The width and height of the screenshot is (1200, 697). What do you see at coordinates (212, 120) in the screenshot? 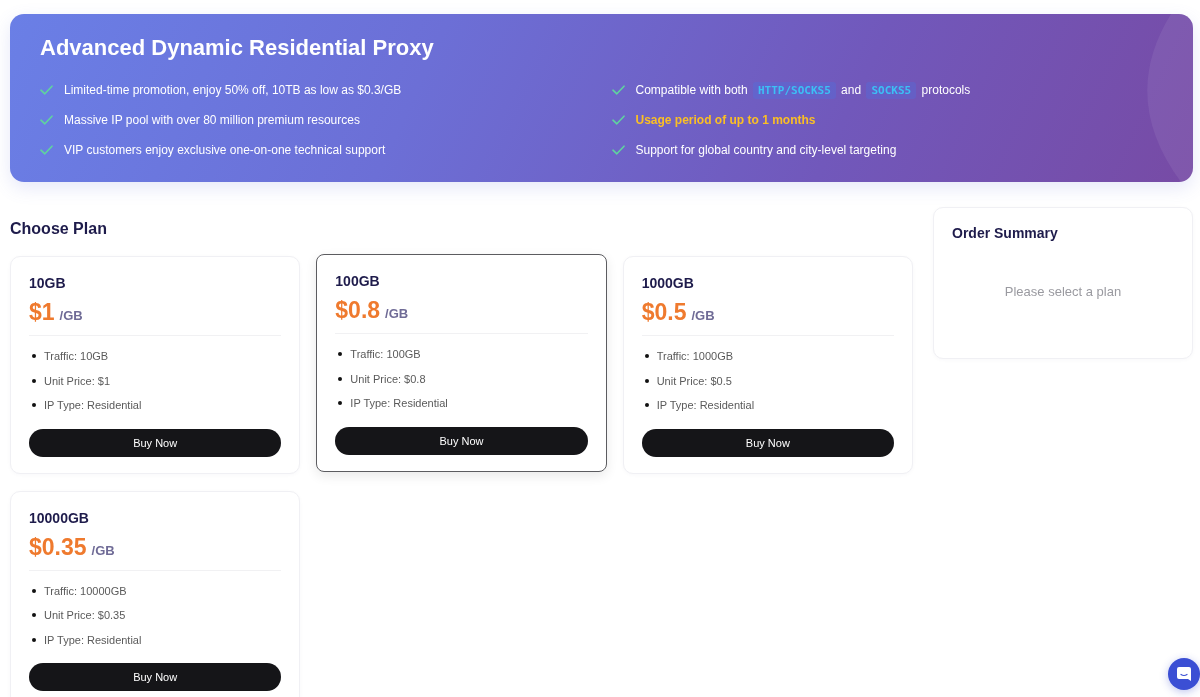
I see `feature-text: Massive IP pool with over 80 million premium resources` at bounding box center [212, 120].